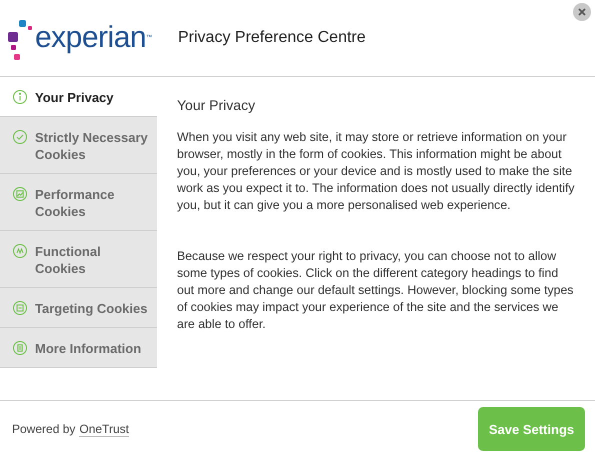 The height and width of the screenshot is (457, 595). Describe the element at coordinates (78, 202) in the screenshot. I see `sidebar-item: Performance Cookies` at that location.